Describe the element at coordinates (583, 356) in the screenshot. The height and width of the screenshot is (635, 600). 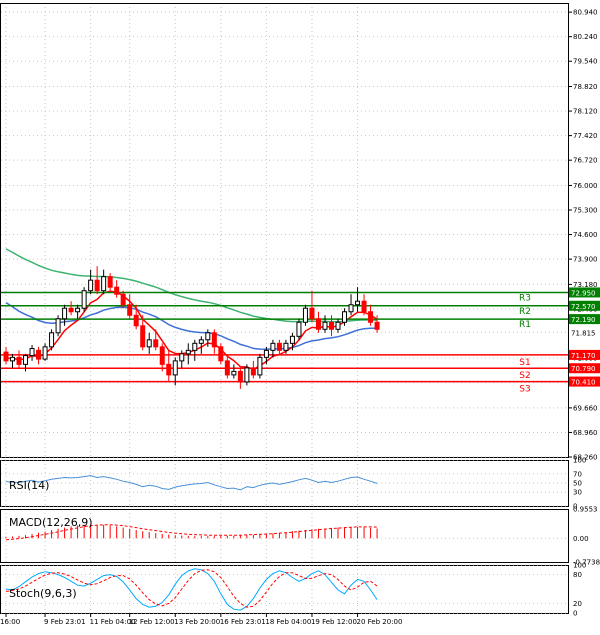
I see `level-price-label-s1: 71.170` at that location.